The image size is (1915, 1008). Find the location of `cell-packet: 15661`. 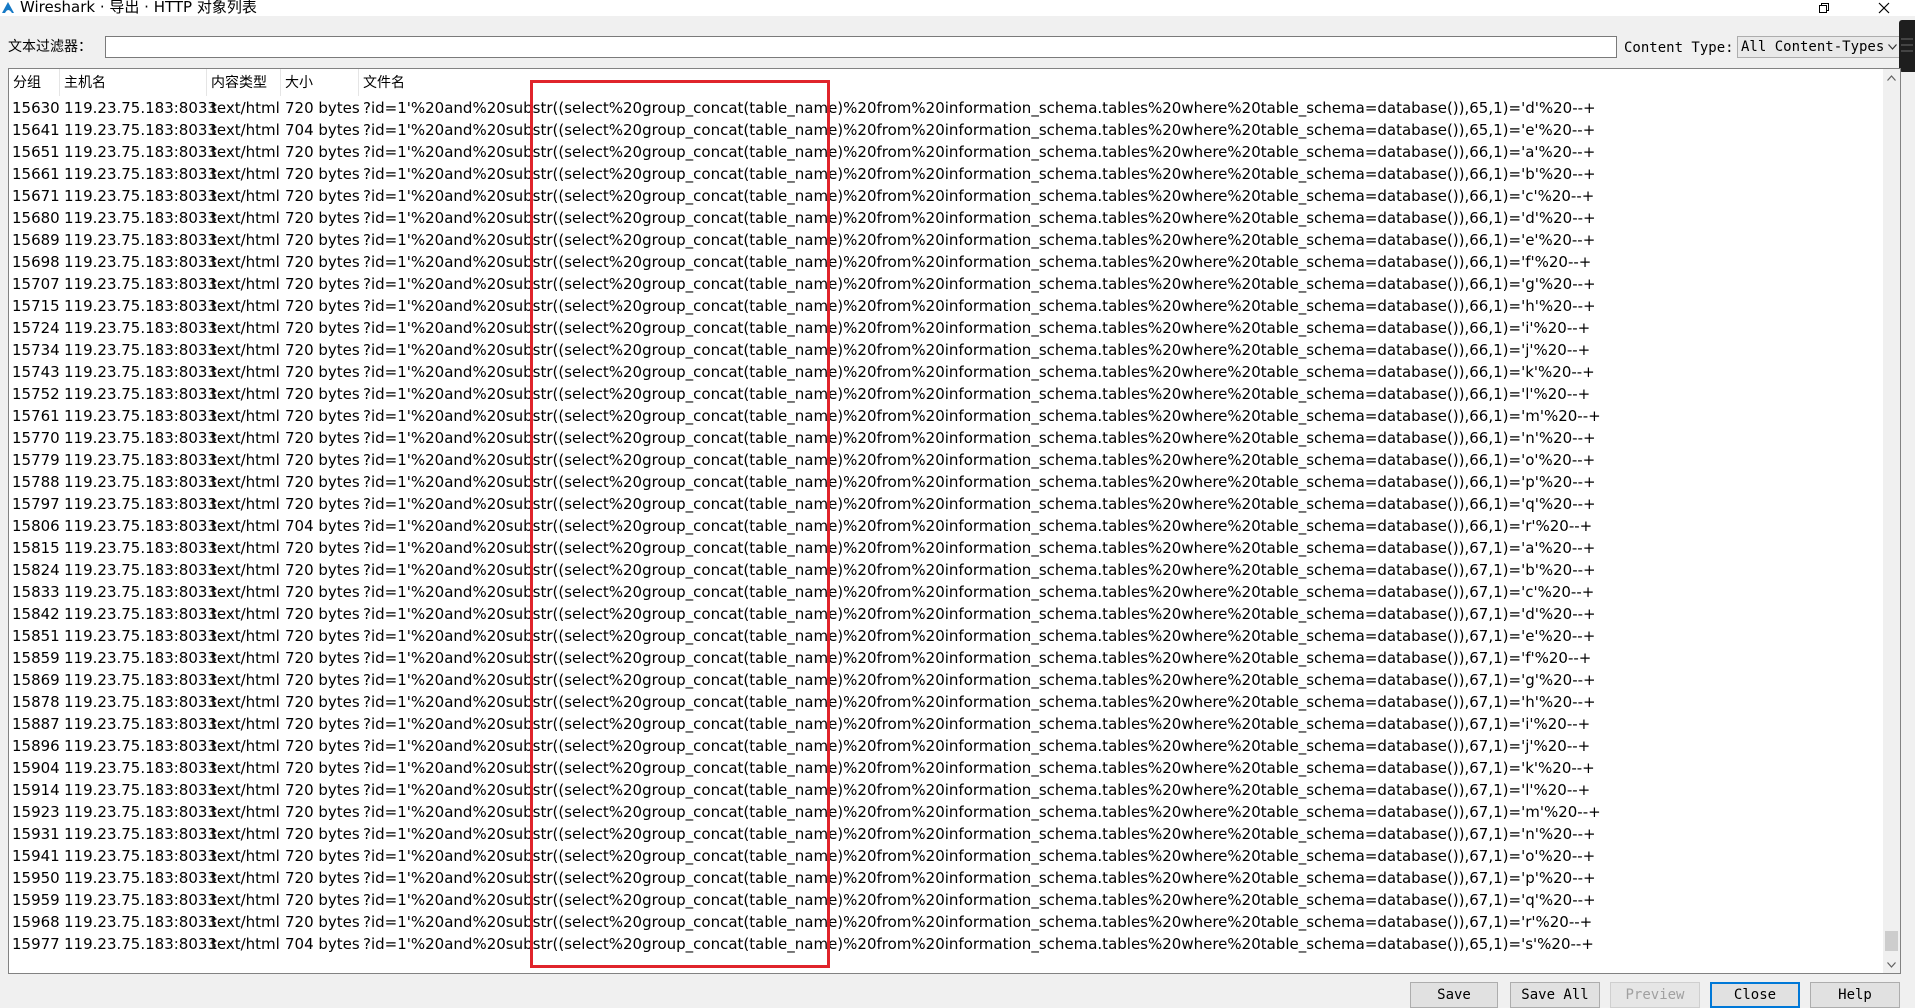

cell-packet: 15661 is located at coordinates (36, 174).